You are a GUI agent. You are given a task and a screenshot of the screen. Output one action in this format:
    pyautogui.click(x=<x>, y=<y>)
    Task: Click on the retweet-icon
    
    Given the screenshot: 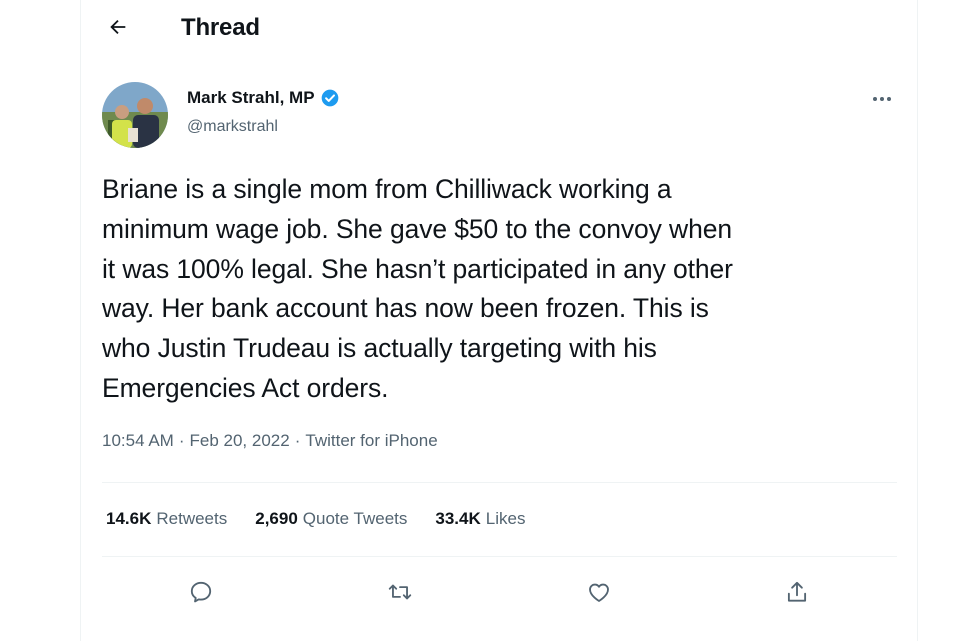 What is the action you would take?
    pyautogui.click(x=400, y=592)
    